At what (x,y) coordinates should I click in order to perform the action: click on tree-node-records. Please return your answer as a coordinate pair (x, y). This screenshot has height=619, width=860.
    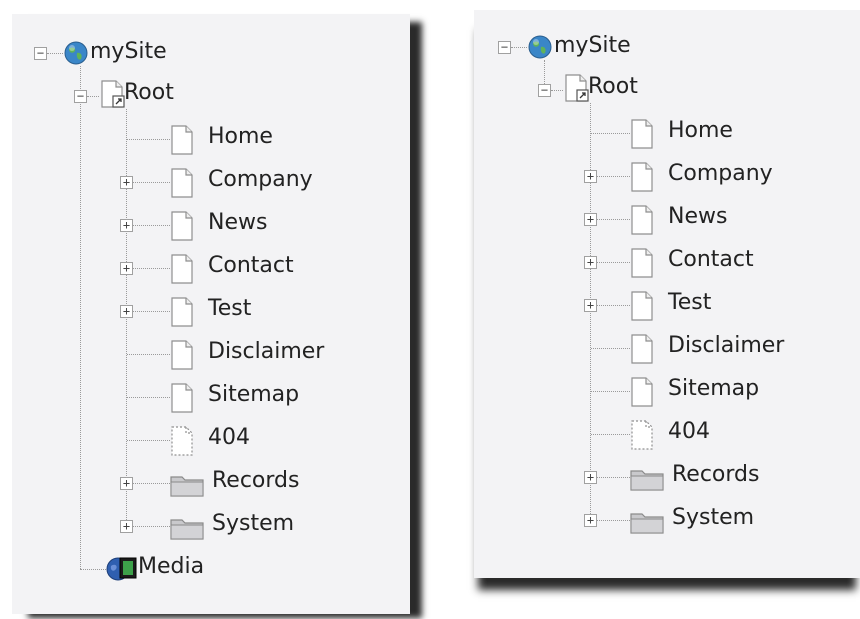
    Looking at the image, I should click on (664, 479).